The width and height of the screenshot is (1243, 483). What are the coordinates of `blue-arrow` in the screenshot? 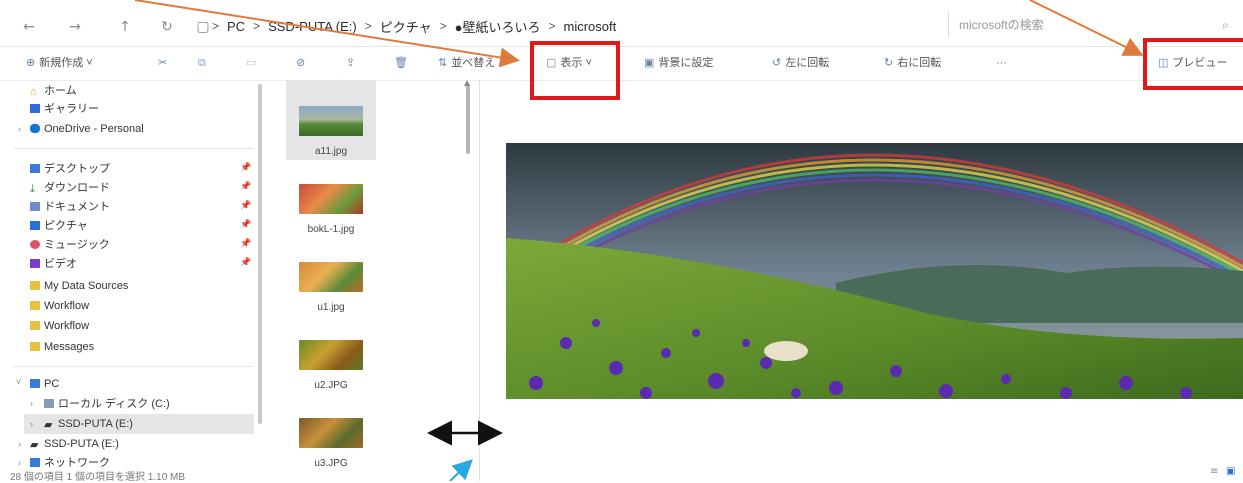 It's located at (461, 470).